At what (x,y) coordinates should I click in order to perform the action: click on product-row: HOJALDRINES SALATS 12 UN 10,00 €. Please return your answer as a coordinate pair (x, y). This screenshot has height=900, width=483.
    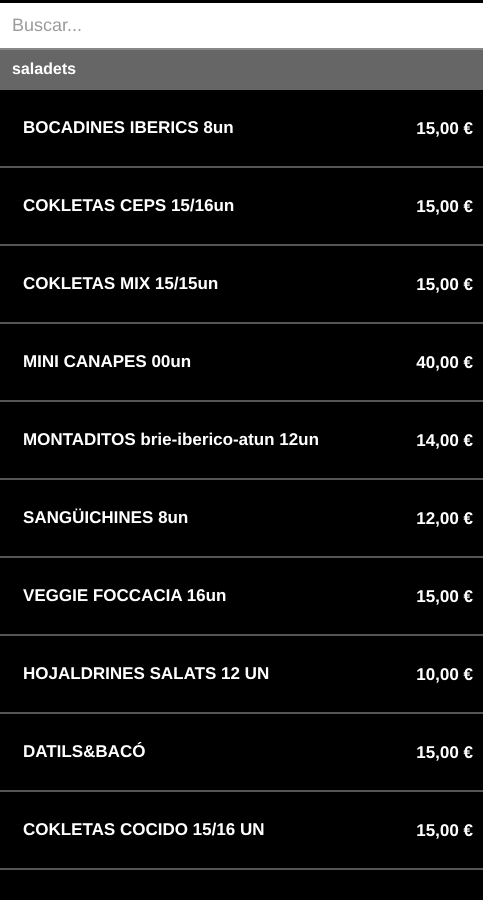
    Looking at the image, I should click on (241, 675).